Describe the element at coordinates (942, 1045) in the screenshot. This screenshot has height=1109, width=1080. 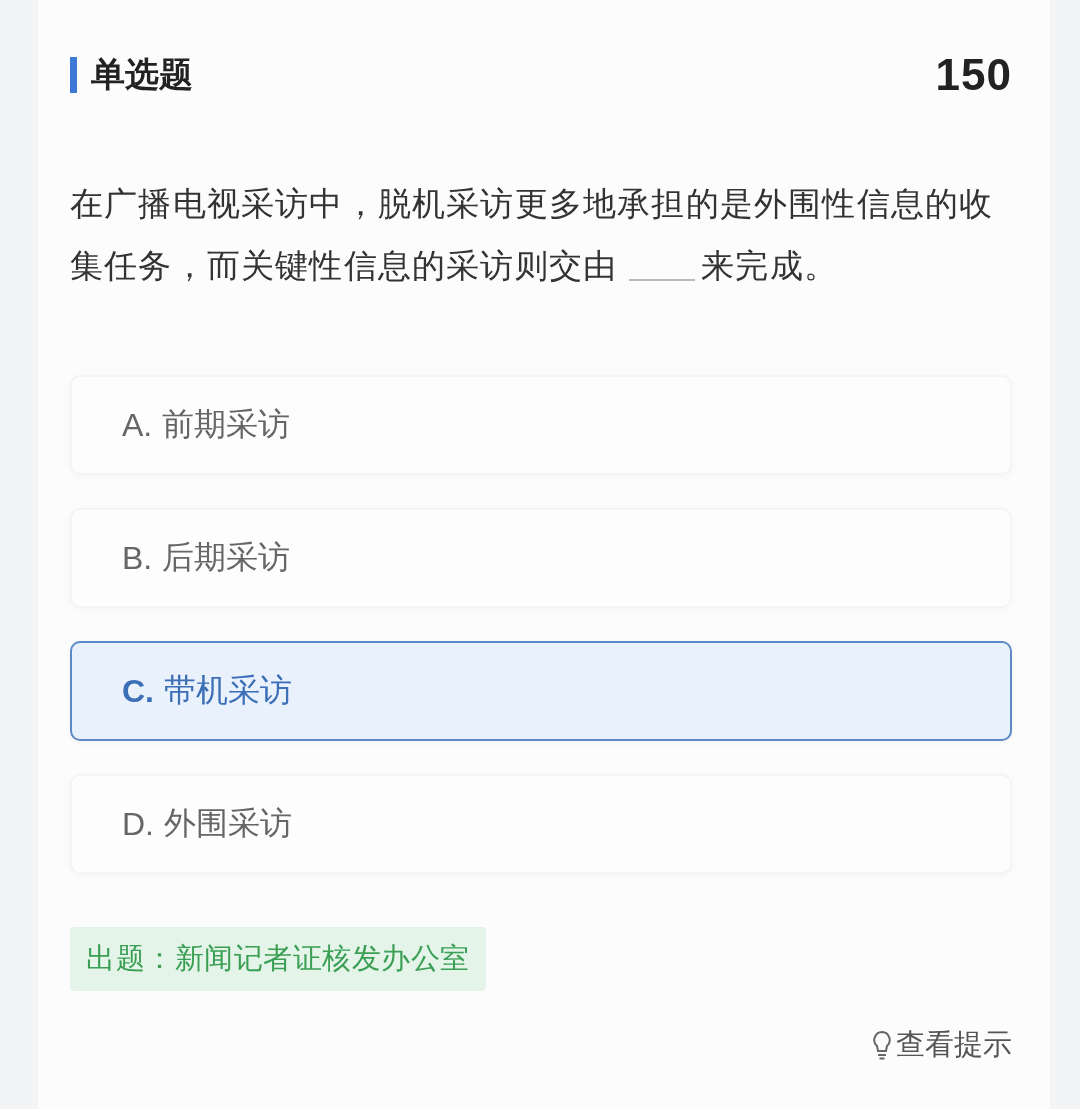
I see `hint-link: 查看提示` at that location.